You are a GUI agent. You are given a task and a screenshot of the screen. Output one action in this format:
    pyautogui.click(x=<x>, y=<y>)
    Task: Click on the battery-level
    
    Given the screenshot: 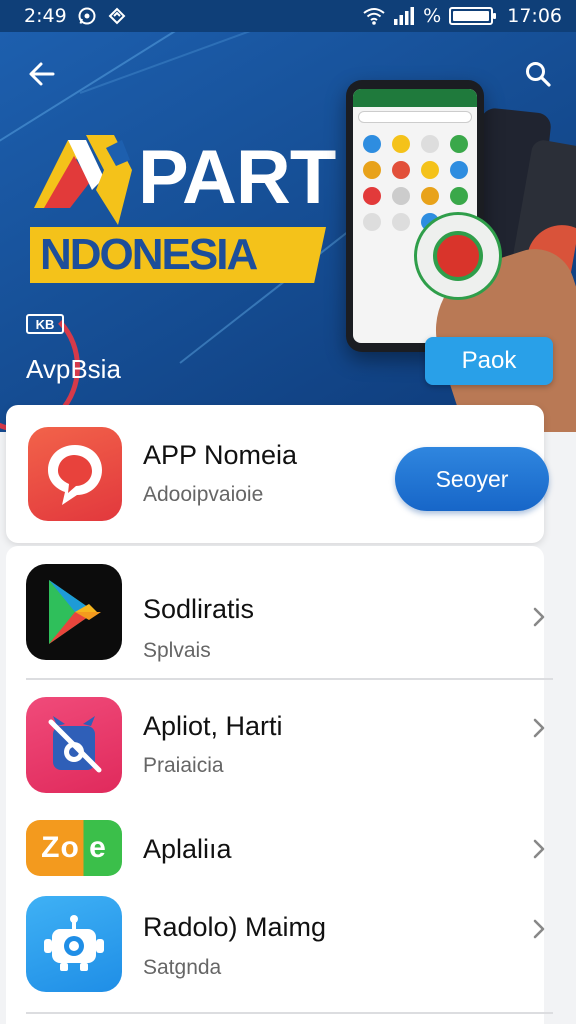 What is the action you would take?
    pyautogui.click(x=471, y=16)
    